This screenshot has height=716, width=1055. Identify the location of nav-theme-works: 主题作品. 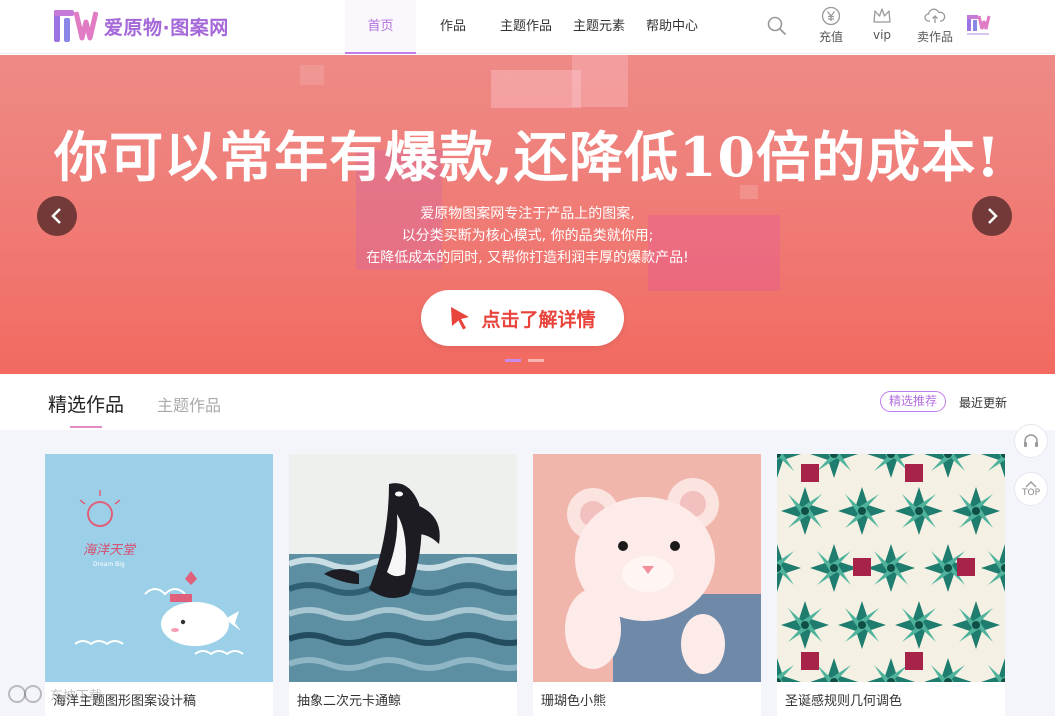
(526, 27).